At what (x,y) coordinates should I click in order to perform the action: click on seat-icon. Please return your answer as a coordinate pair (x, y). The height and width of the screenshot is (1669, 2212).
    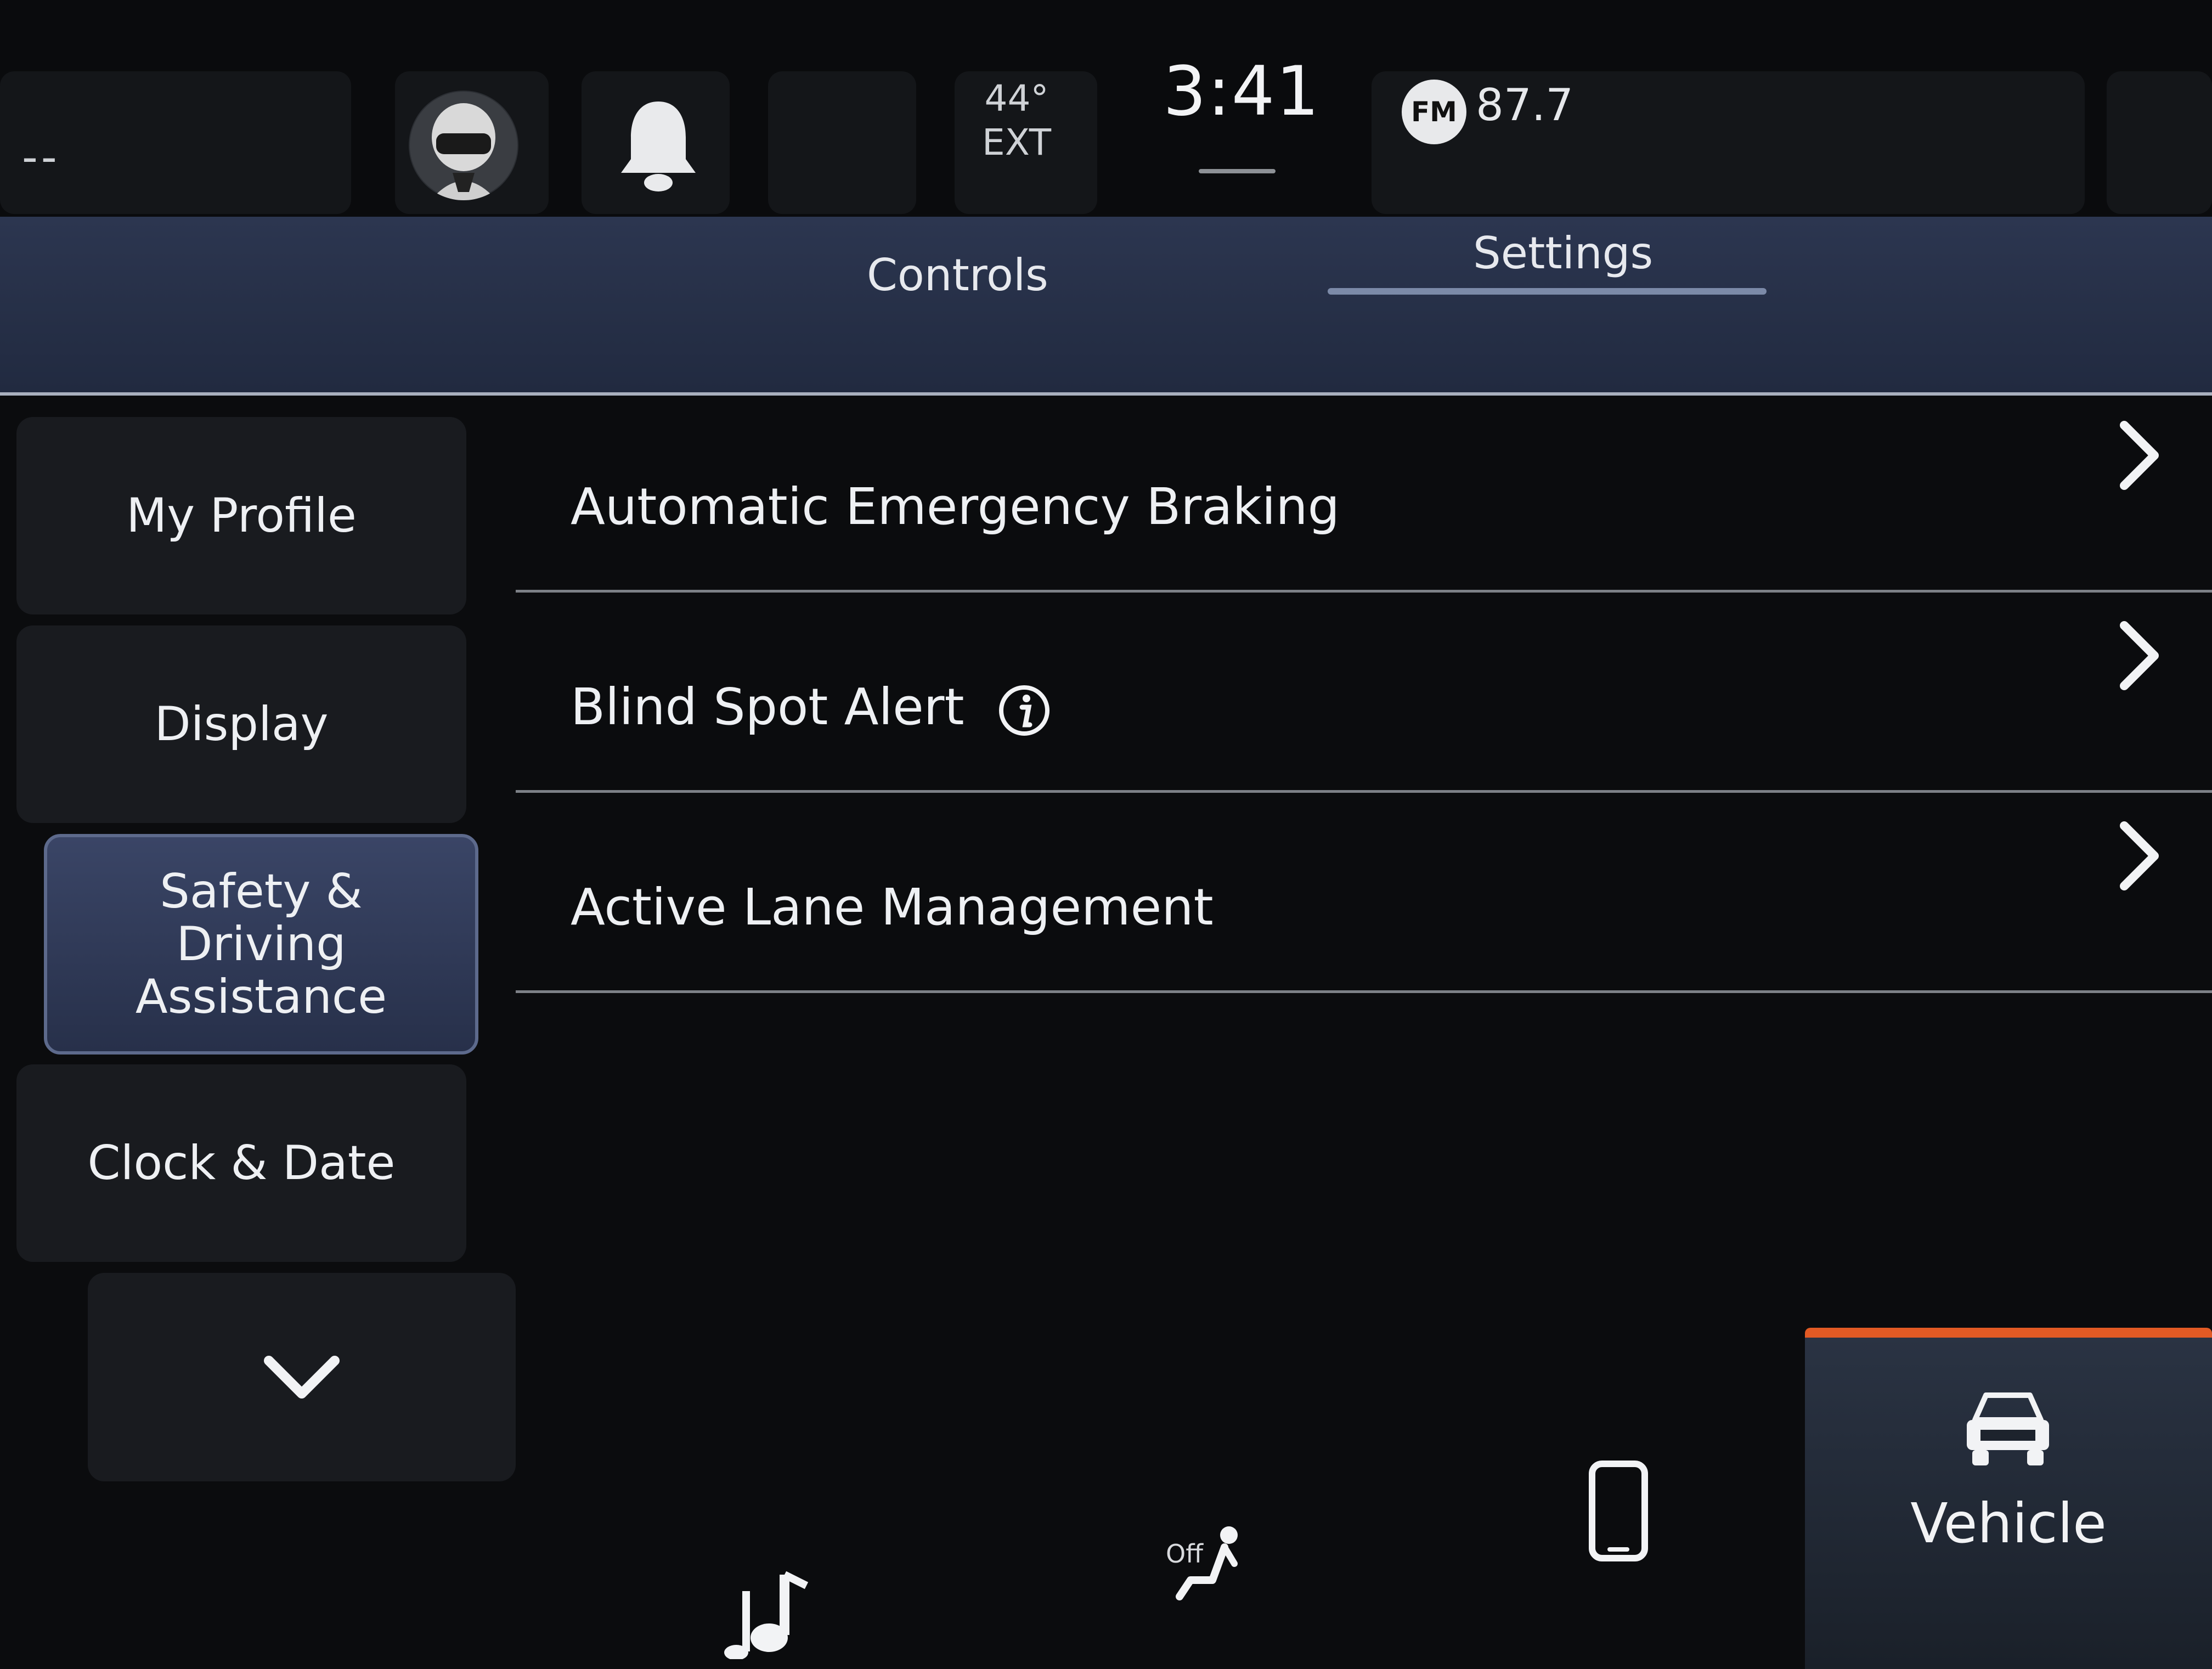
    Looking at the image, I should click on (1209, 1563).